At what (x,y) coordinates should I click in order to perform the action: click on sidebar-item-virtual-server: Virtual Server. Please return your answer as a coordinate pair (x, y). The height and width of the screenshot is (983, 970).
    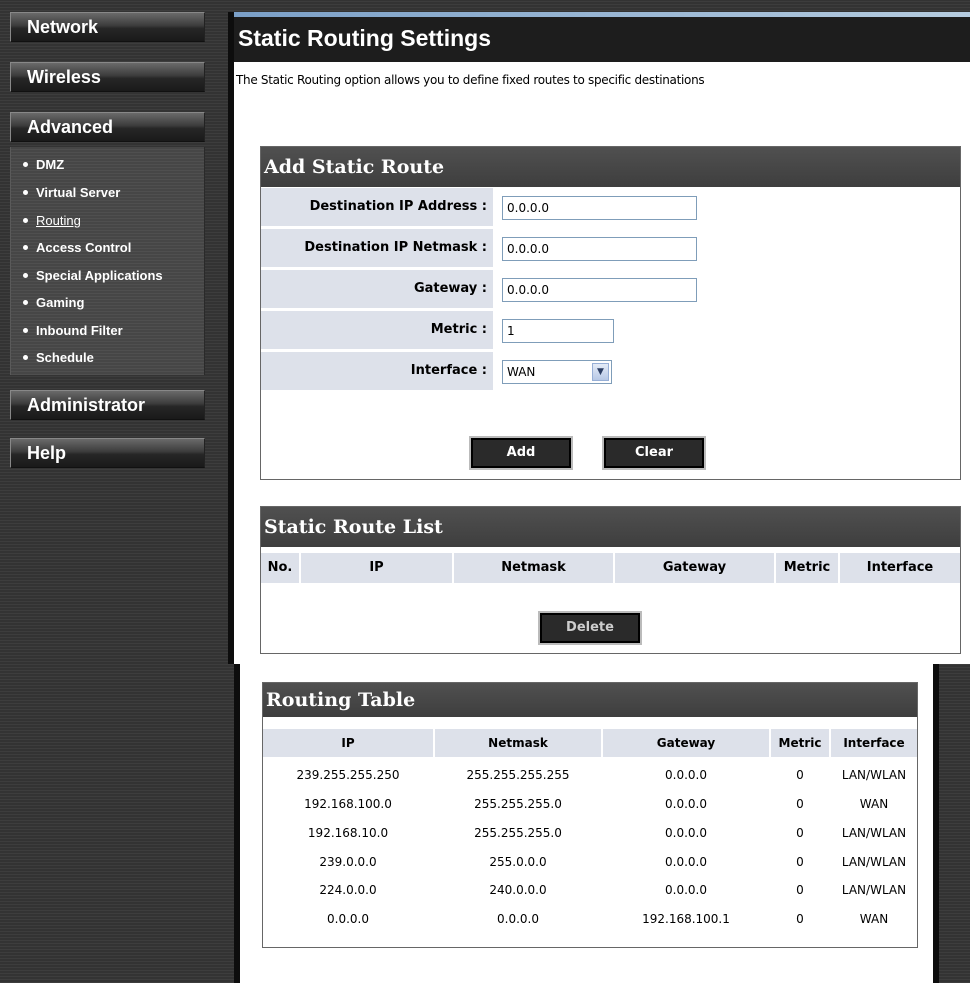
    Looking at the image, I should click on (71, 193).